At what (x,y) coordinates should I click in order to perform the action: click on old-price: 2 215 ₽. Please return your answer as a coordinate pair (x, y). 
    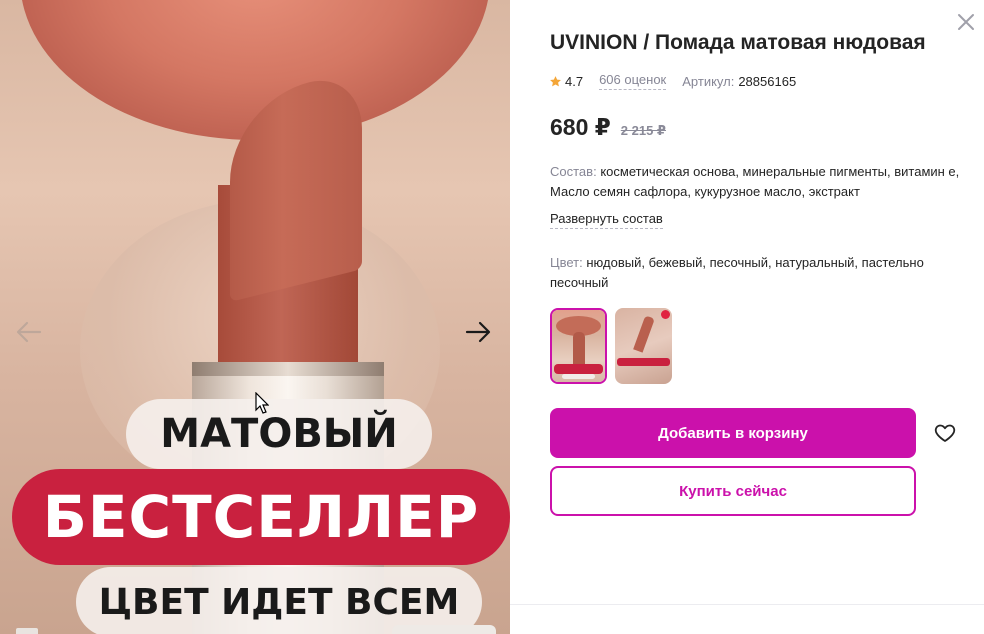
    Looking at the image, I should click on (643, 130).